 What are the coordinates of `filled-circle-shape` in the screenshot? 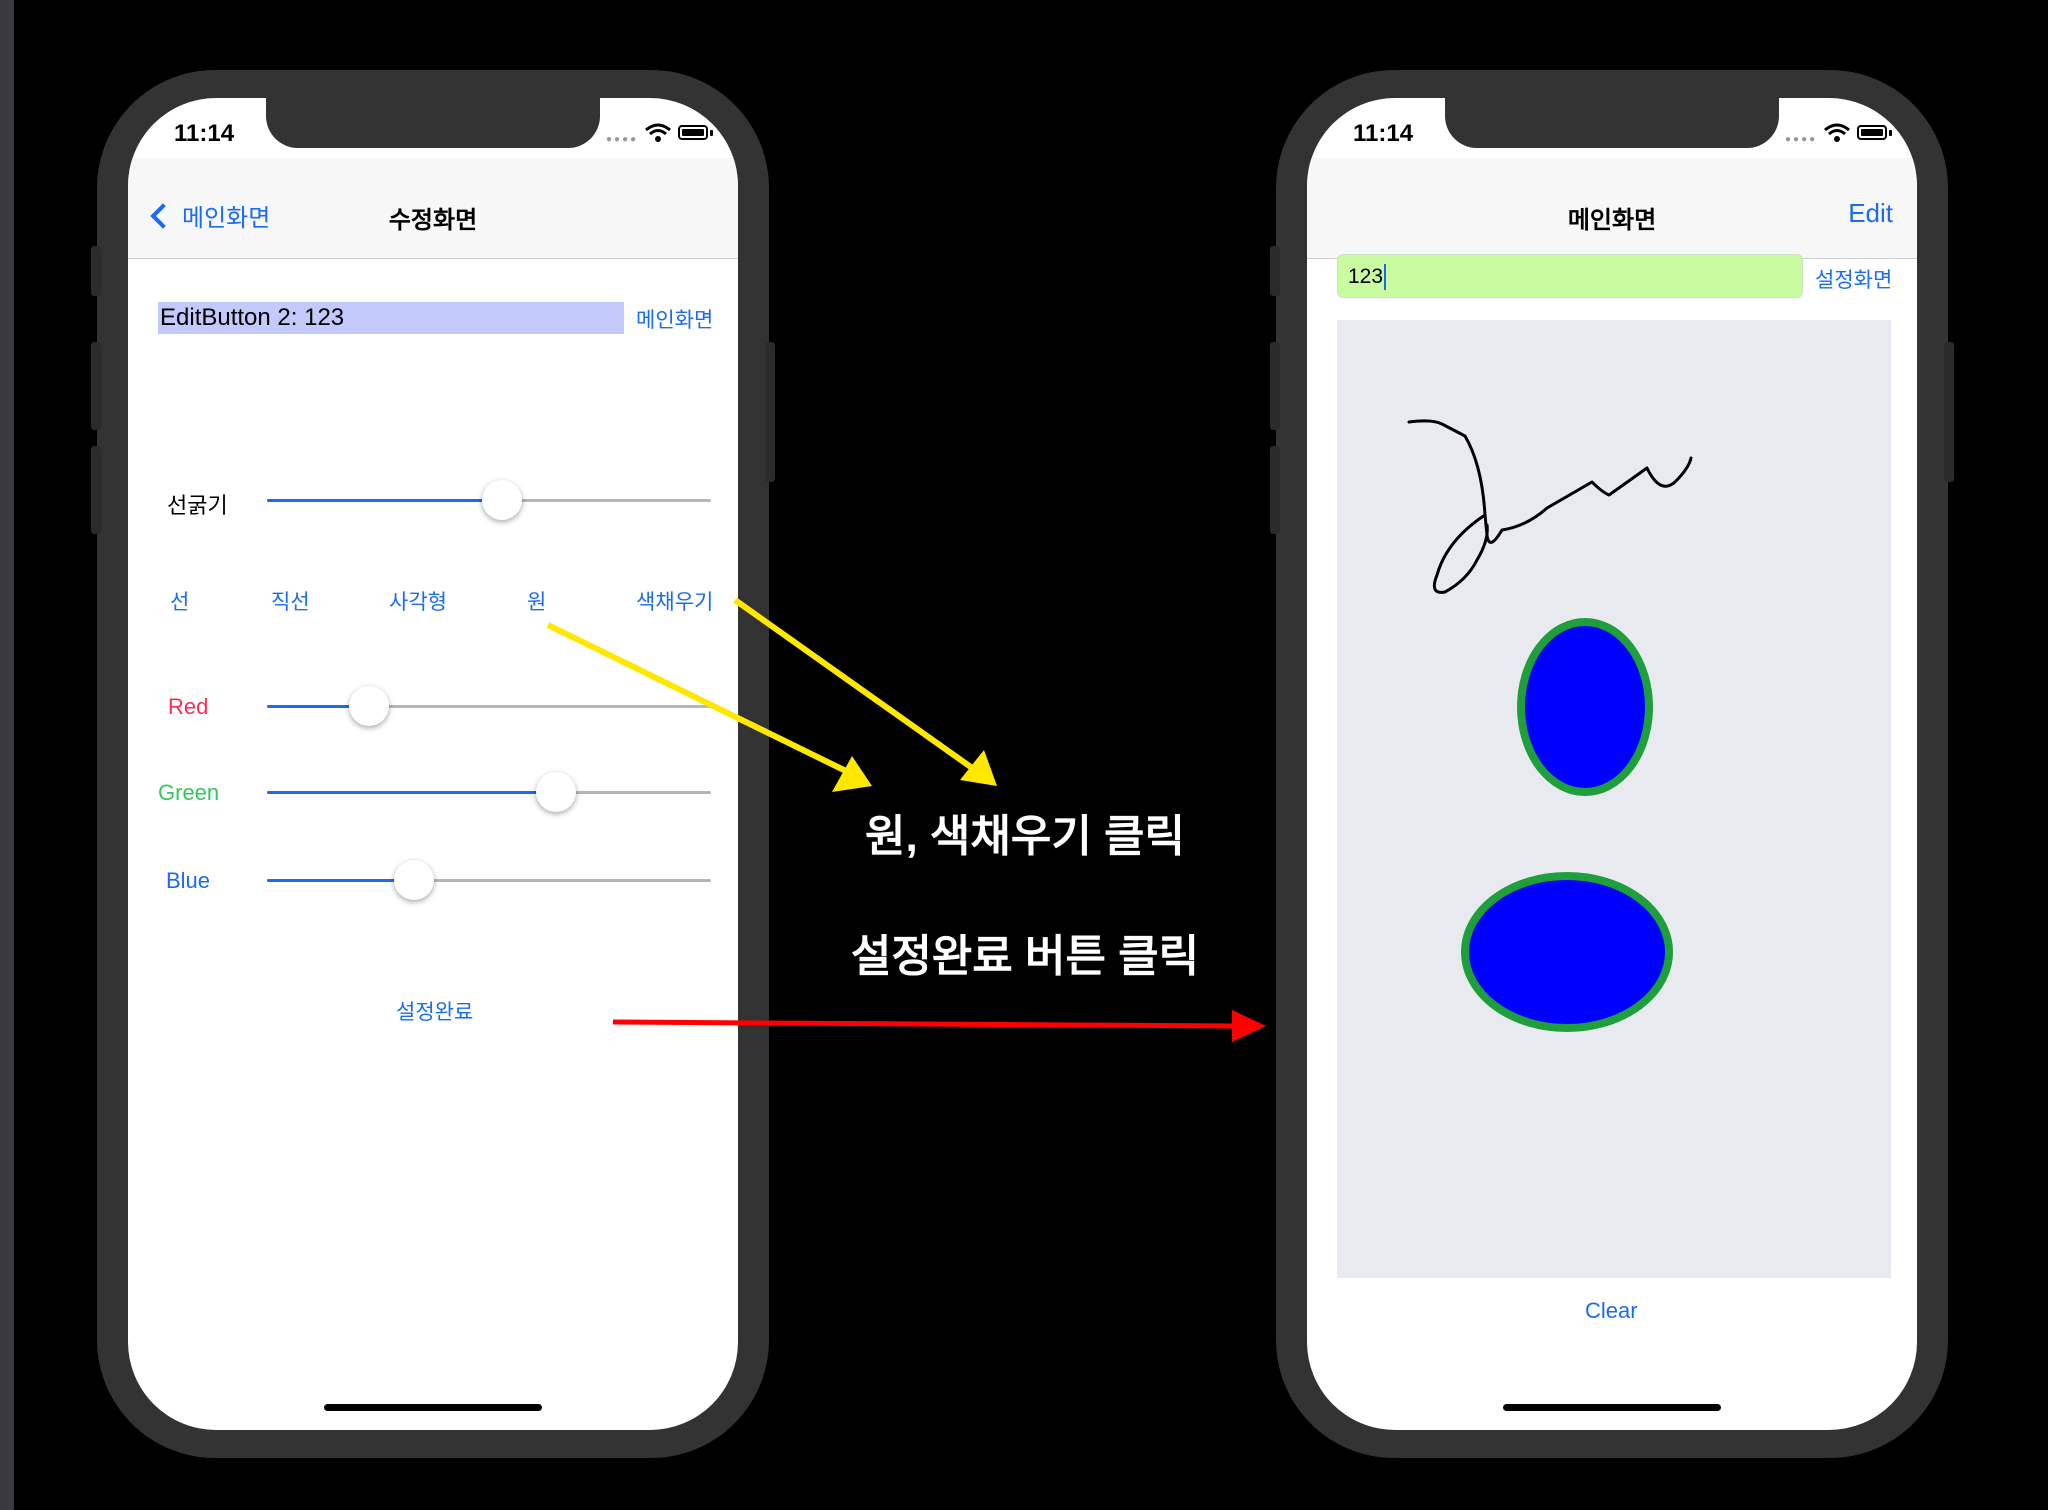 It's located at (1585, 707).